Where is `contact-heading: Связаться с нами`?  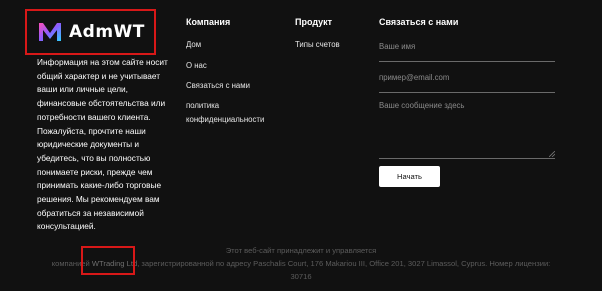 contact-heading: Связаться с нами is located at coordinates (419, 22).